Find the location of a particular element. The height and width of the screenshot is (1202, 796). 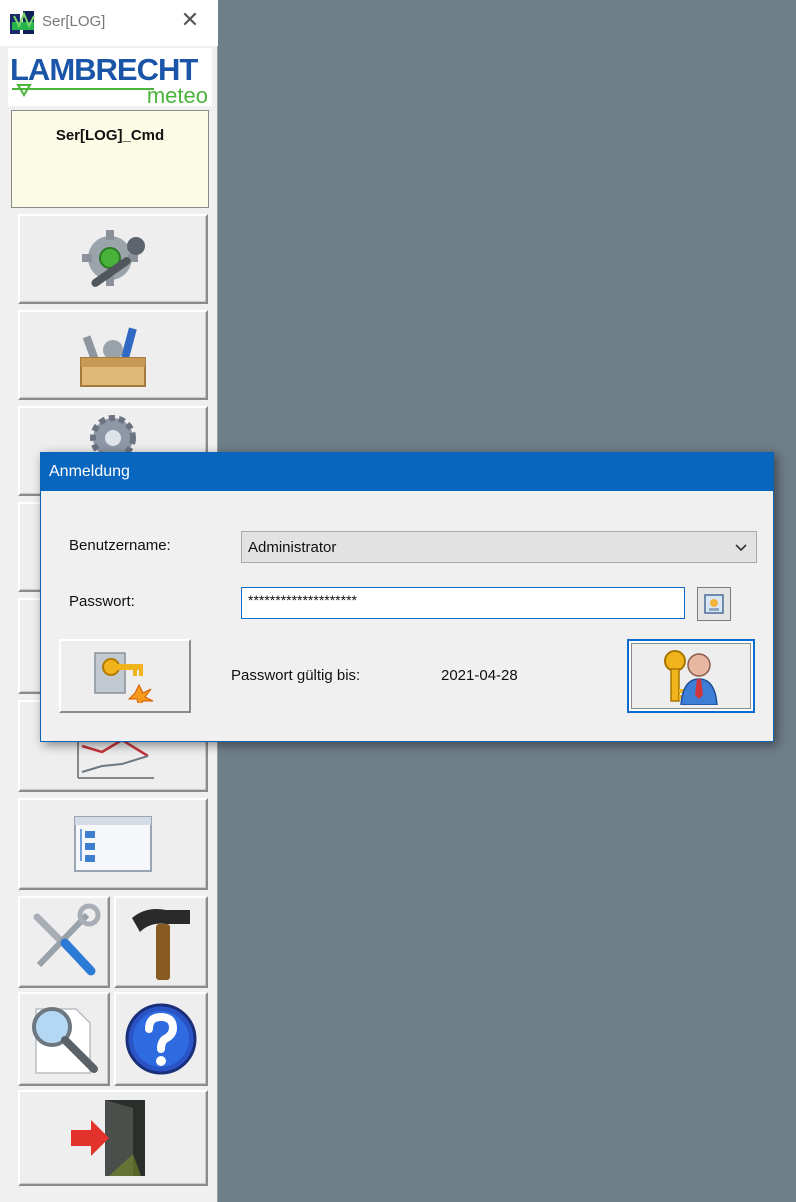

key-user-icon is located at coordinates (691, 677).